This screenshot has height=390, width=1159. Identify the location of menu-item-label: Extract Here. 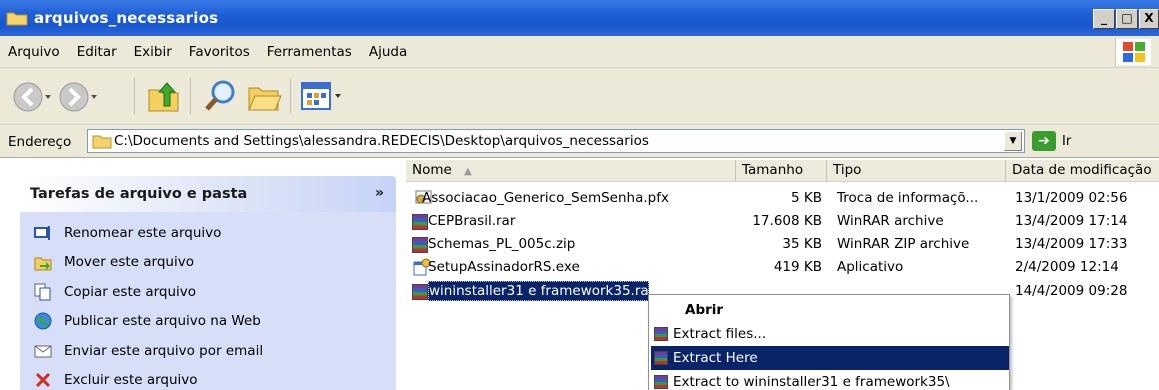
(715, 358).